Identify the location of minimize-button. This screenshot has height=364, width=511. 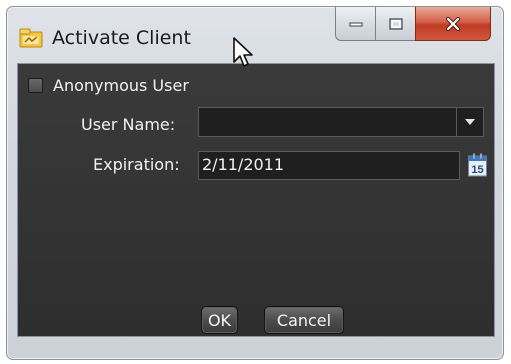
(355, 24).